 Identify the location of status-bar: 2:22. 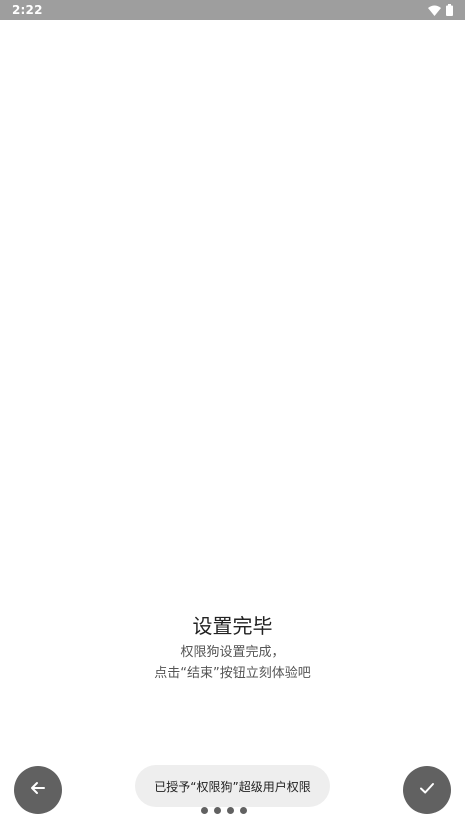
(232, 10).